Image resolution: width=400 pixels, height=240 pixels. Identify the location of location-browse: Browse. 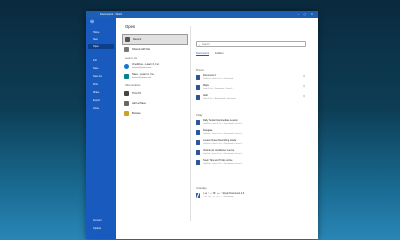
(154, 113).